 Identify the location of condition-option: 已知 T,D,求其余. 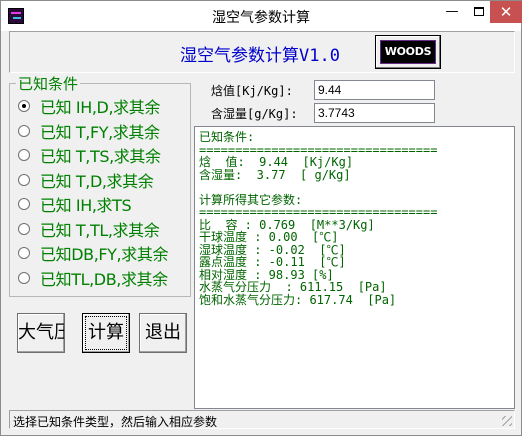
(86, 180).